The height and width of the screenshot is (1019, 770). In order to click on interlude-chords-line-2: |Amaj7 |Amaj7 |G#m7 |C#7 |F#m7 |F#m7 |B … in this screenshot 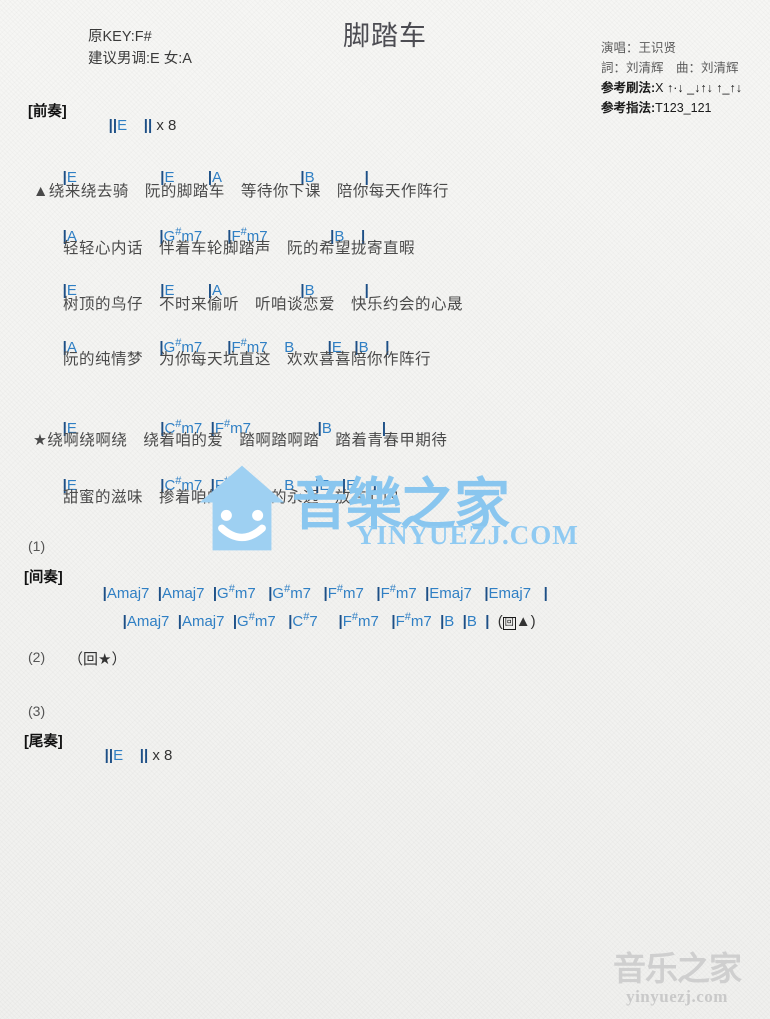, I will do `click(329, 620)`.